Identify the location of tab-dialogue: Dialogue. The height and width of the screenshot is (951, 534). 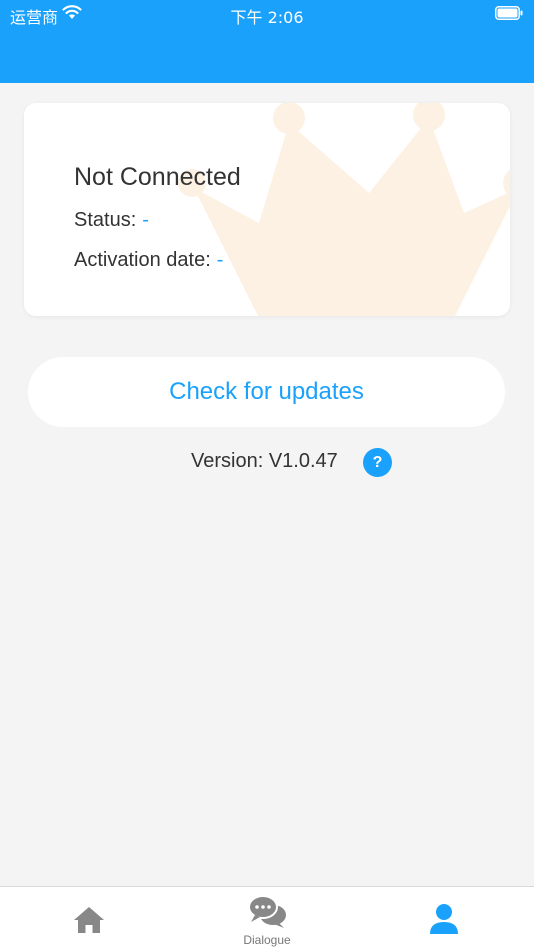
(267, 919).